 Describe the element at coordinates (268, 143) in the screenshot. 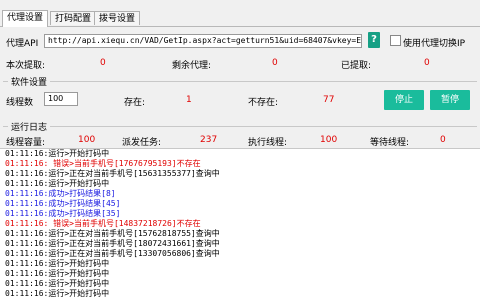

I see `exec-threads-label: 执行线程:` at that location.